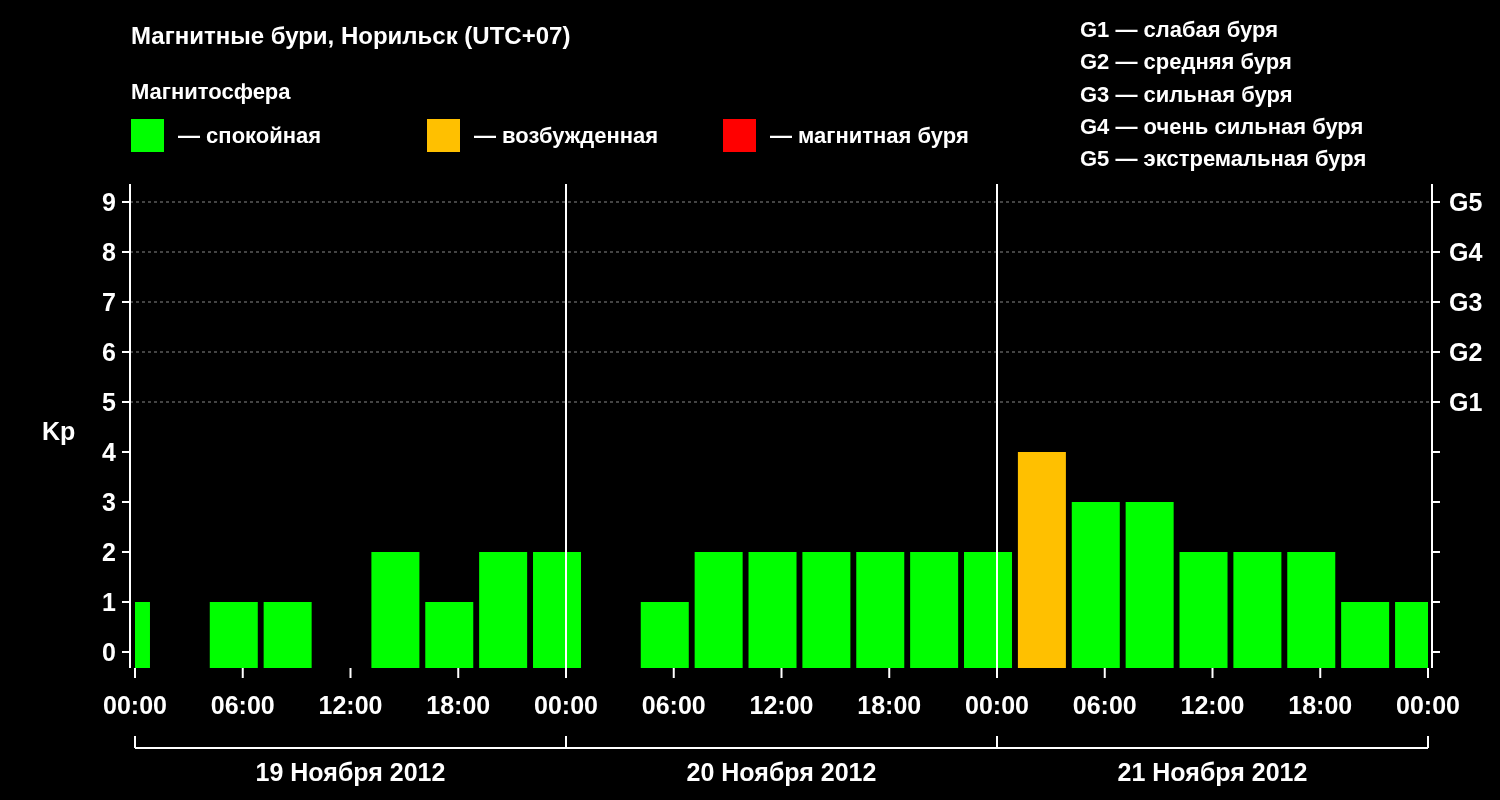  What do you see at coordinates (59, 431) in the screenshot?
I see `y-axis-label: Kp` at bounding box center [59, 431].